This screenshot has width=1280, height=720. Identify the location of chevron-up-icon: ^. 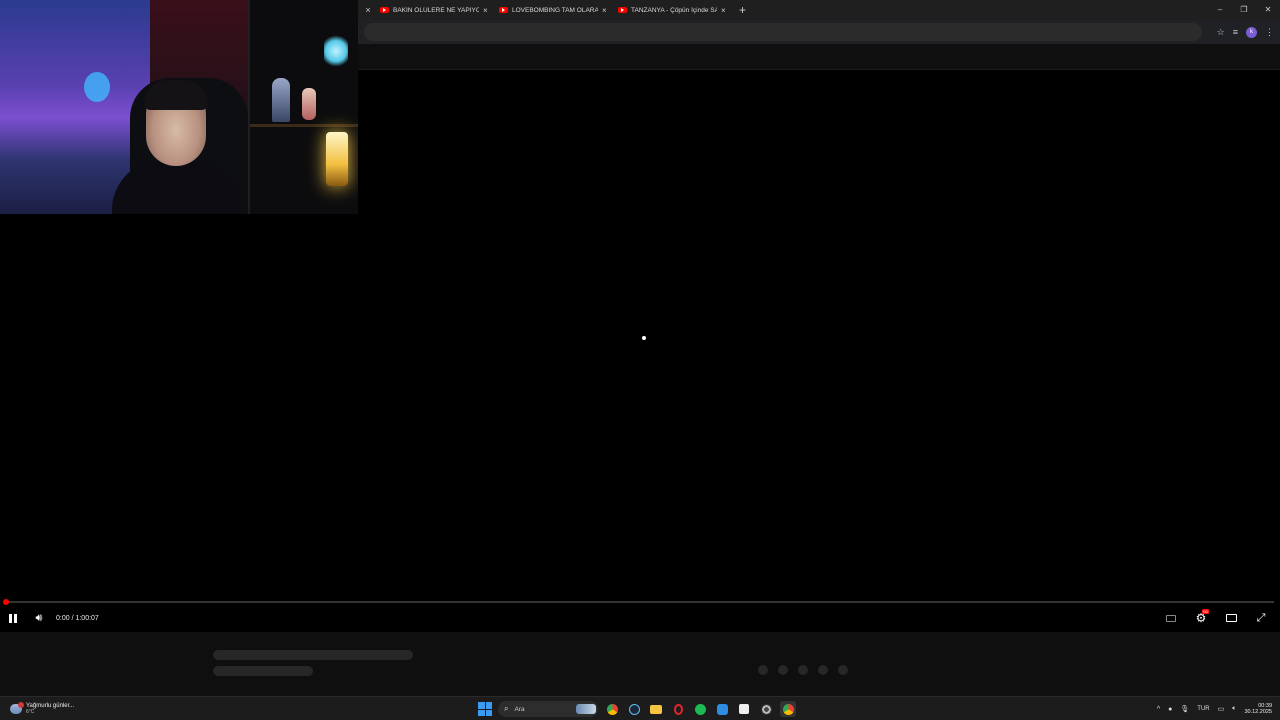
(1158, 709).